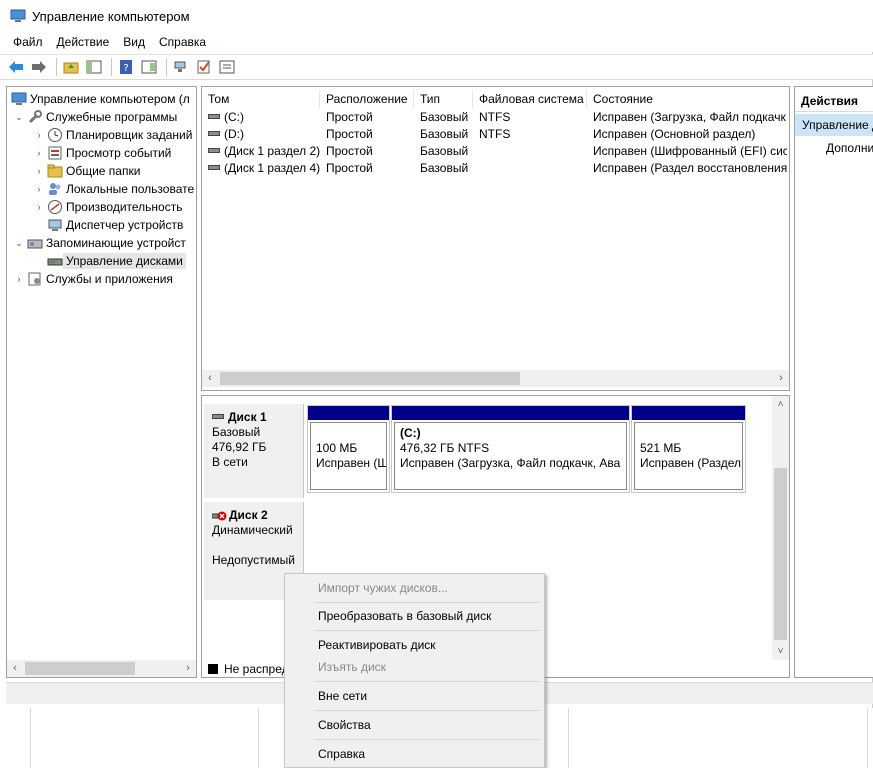  Describe the element at coordinates (414, 725) in the screenshot. I see `menu-item-properties: Свойства` at that location.